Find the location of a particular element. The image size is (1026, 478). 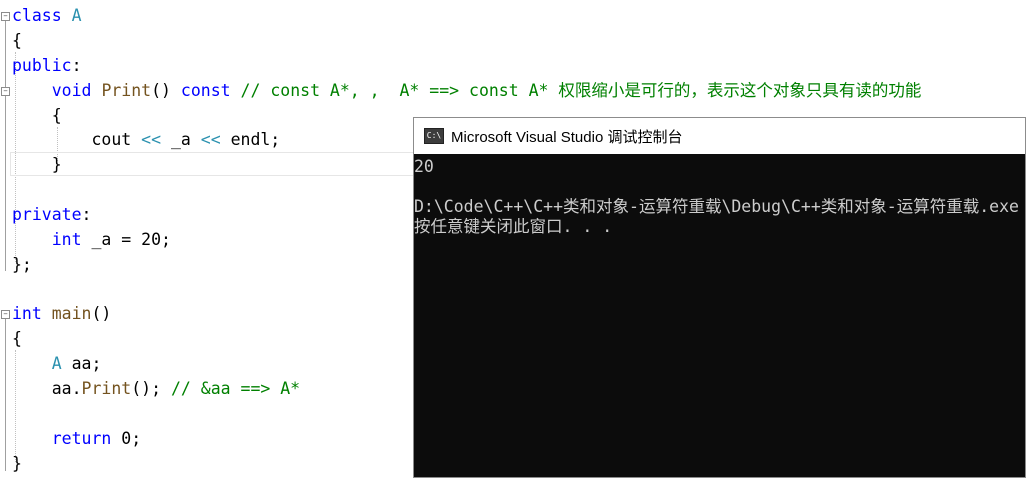

code-token: _a = 20; is located at coordinates (126, 239).